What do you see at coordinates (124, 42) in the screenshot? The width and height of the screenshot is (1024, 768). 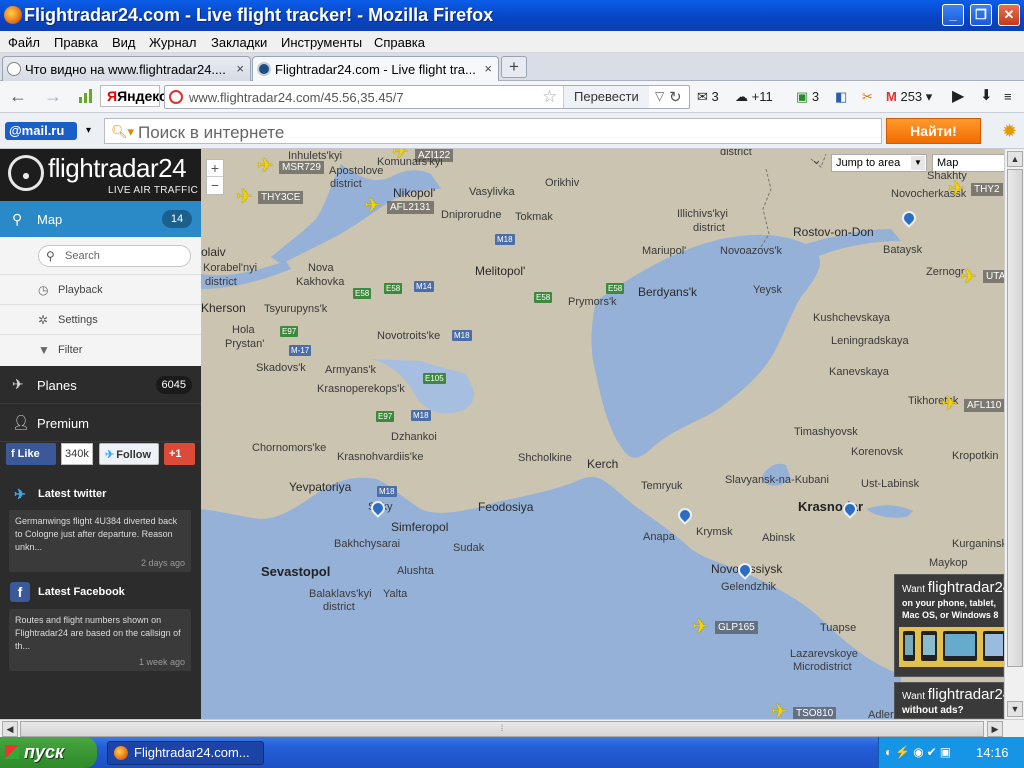 I see `menu-view: Вид` at bounding box center [124, 42].